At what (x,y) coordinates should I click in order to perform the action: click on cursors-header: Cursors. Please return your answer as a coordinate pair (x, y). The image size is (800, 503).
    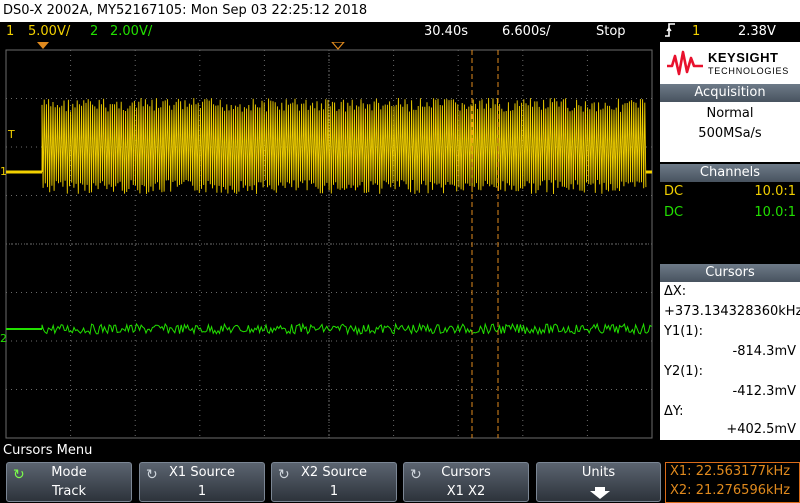
    Looking at the image, I should click on (730, 273).